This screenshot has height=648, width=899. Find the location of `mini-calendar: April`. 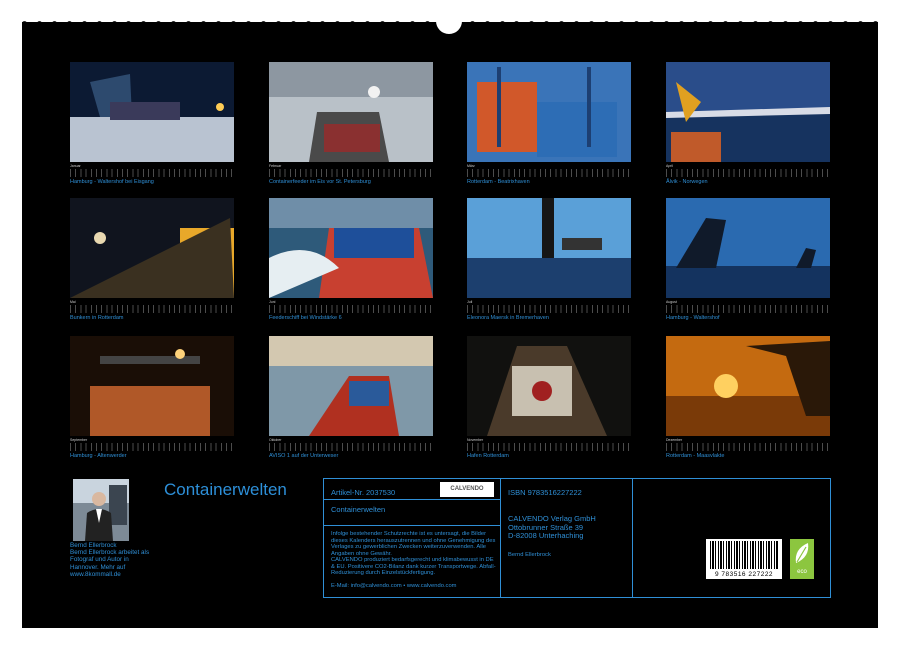

mini-calendar: April is located at coordinates (748, 171).